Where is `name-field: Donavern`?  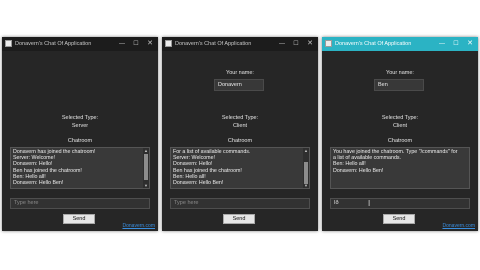
name-field: Donavern is located at coordinates (239, 85).